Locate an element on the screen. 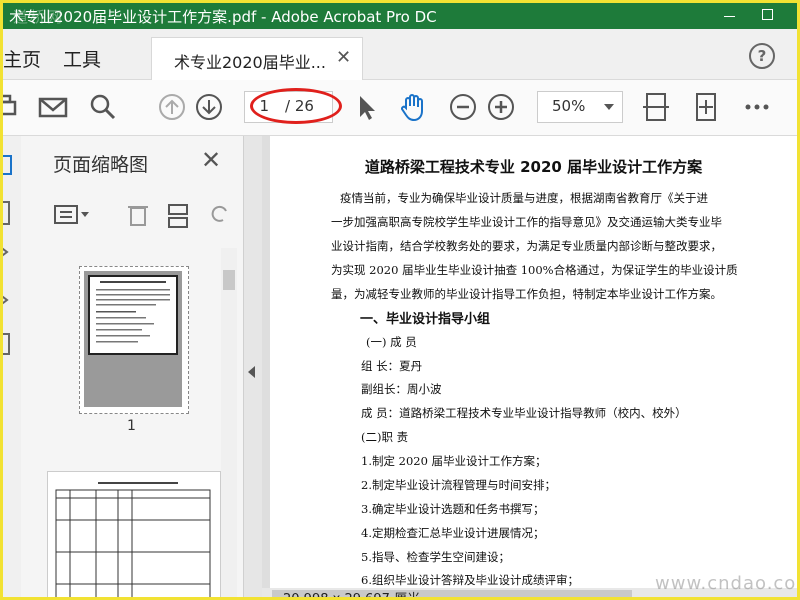  page-up-icon is located at coordinates (172, 107).